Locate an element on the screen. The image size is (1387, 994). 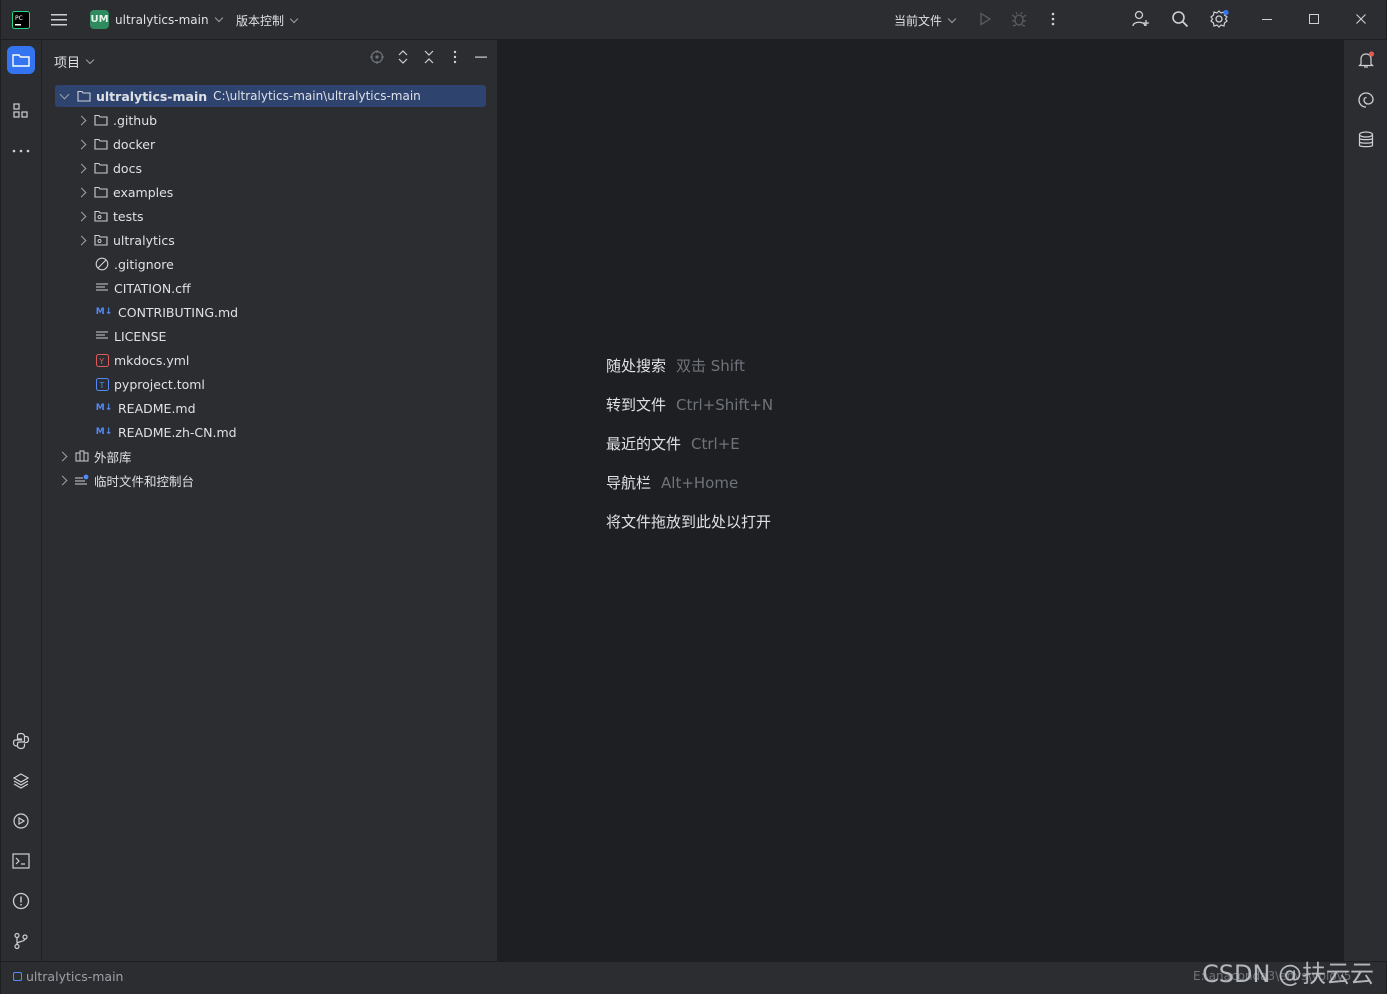
tree-item-label: CITATION.cff is located at coordinates (152, 288).